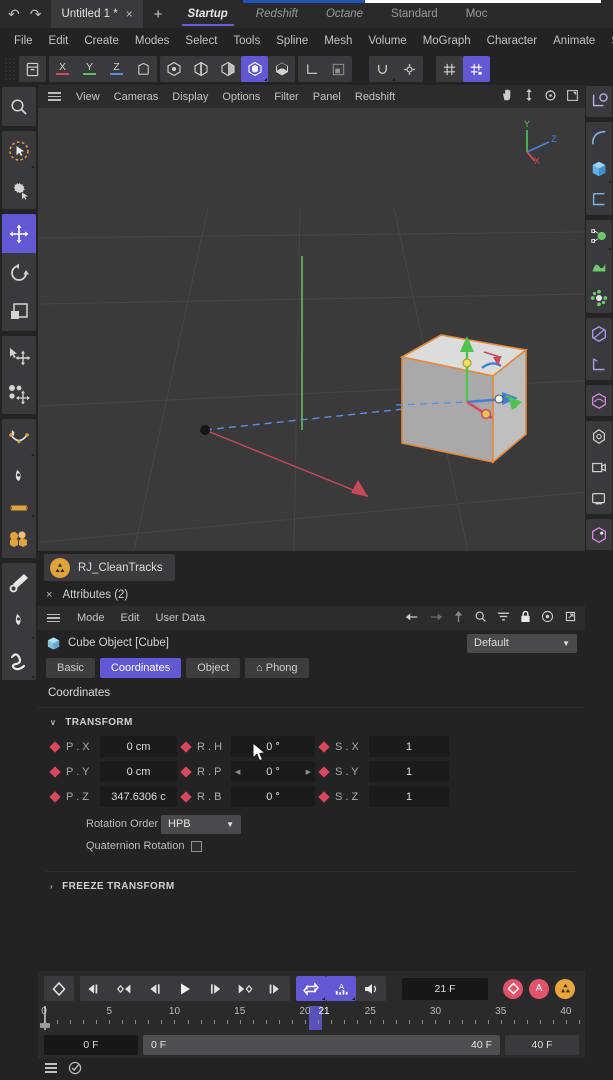  What do you see at coordinates (173, 69) in the screenshot?
I see `point-mode-icon` at bounding box center [173, 69].